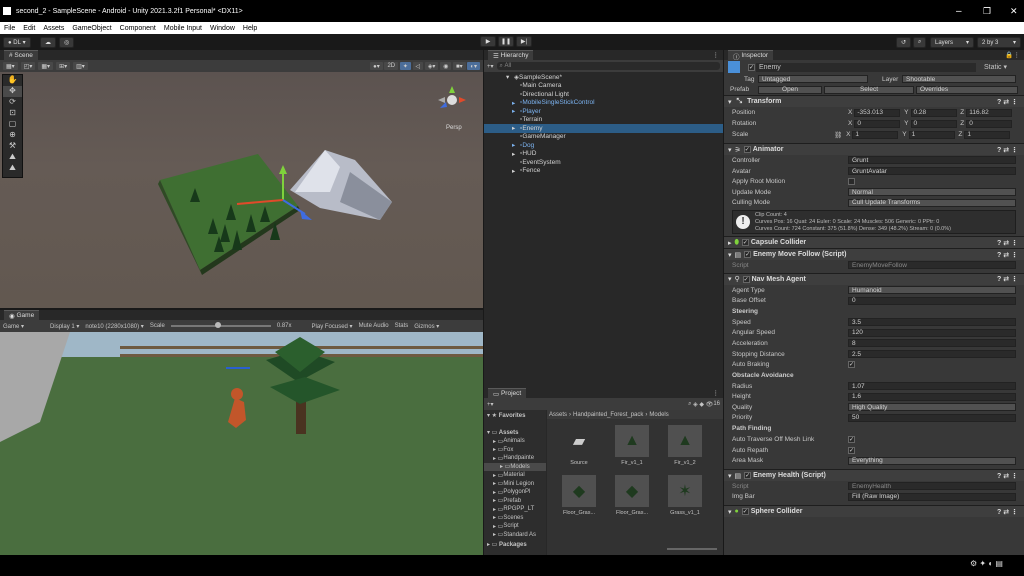 The image size is (1024, 576). What do you see at coordinates (603, 103) in the screenshot?
I see `hierarchy-item: ▸ ▫ MobileSingleStickControl` at bounding box center [603, 103].